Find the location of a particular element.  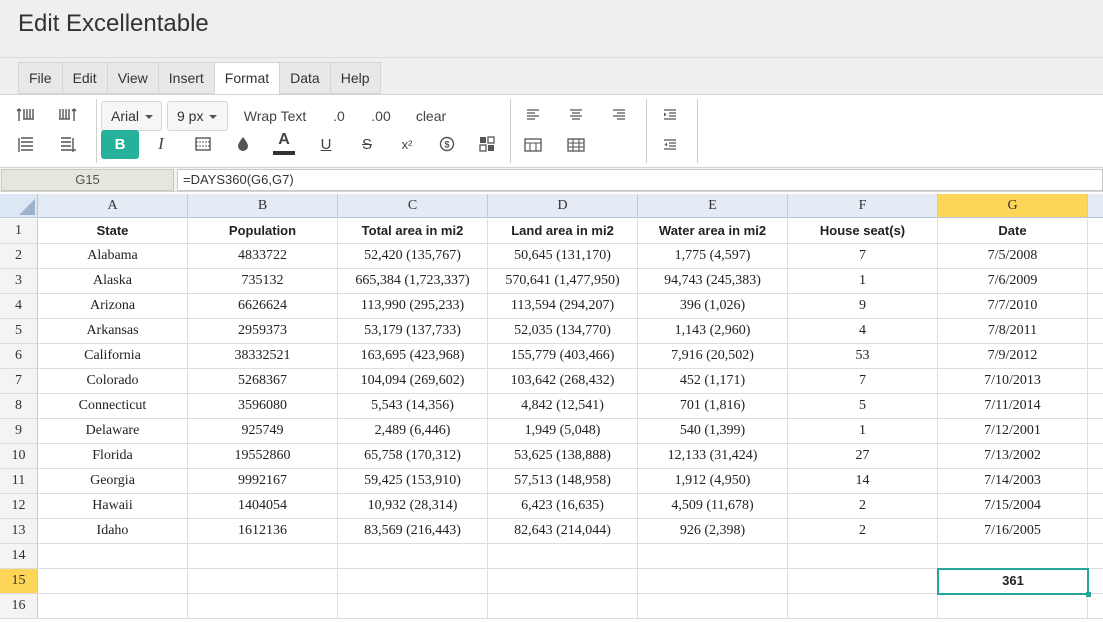

table-cell: 1404054 is located at coordinates (263, 506).